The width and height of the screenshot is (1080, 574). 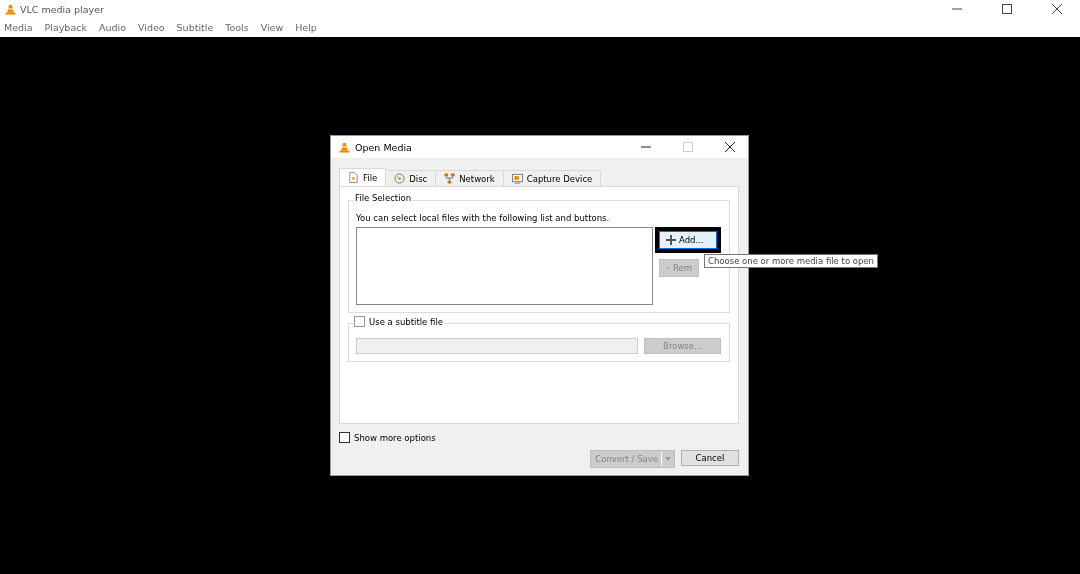 What do you see at coordinates (306, 27) in the screenshot?
I see `menu-item: Help` at bounding box center [306, 27].